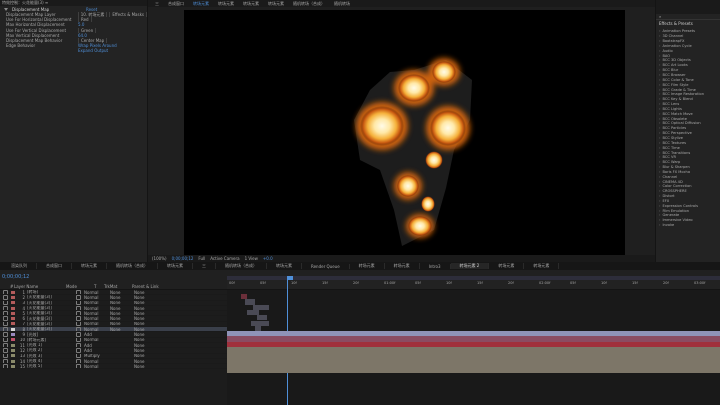  Describe the element at coordinates (183, 258) in the screenshot. I see `comp-footer-item: 0;00;00;12` at that location.